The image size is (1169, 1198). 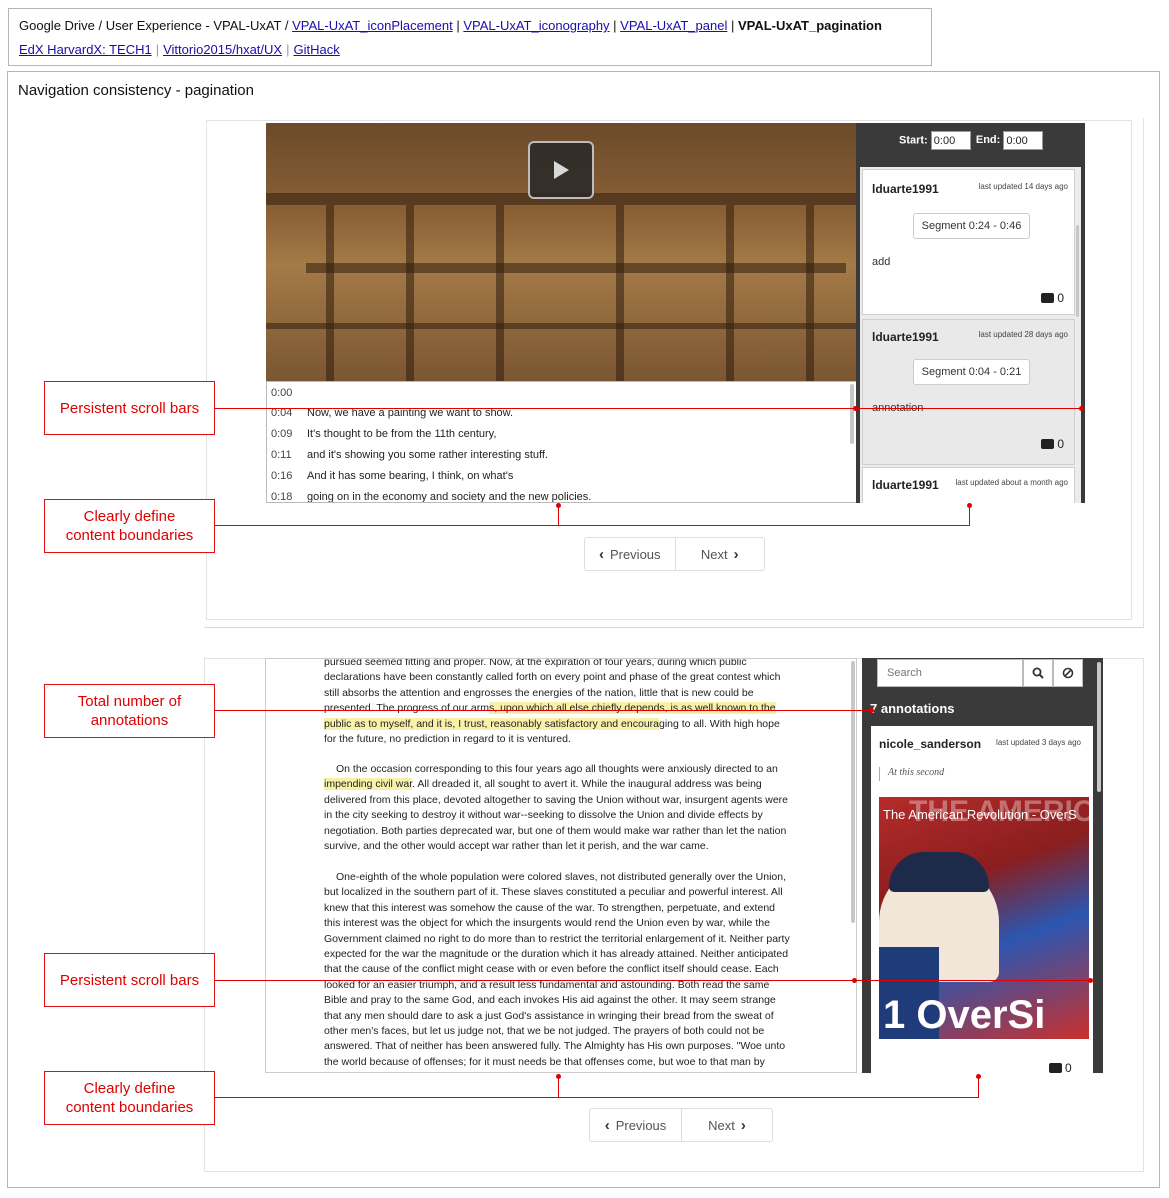 What do you see at coordinates (289, 393) in the screenshot?
I see `transcript-line: 0:00` at bounding box center [289, 393].